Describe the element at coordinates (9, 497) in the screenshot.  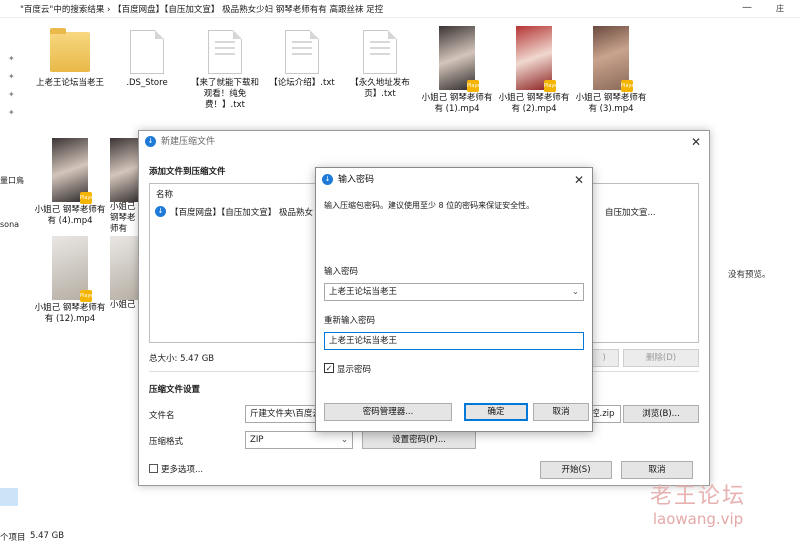
I see `nav-selected-item` at that location.